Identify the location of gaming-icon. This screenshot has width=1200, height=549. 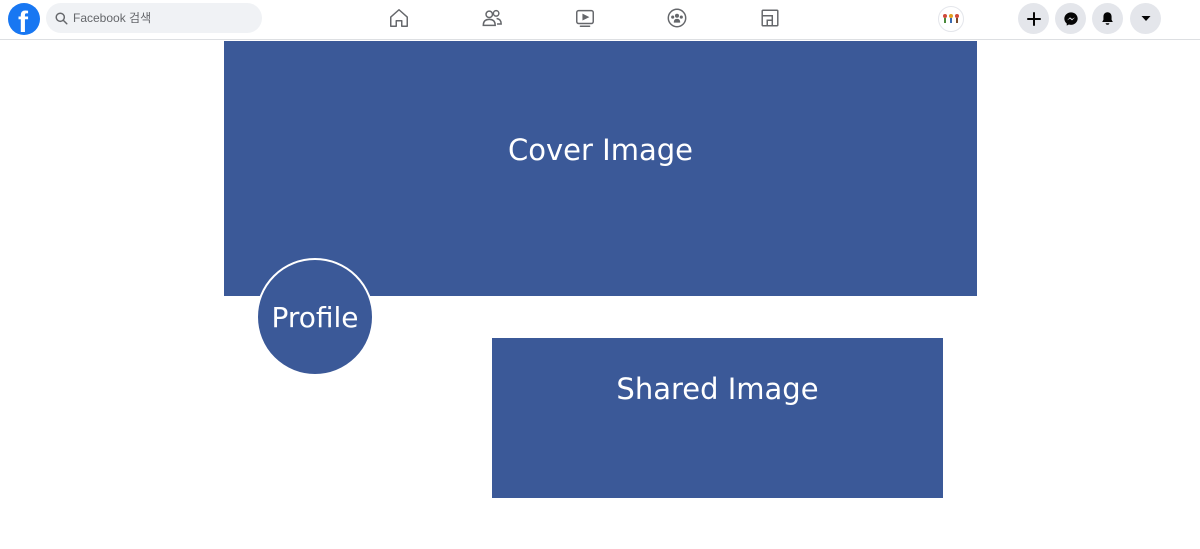
(770, 18).